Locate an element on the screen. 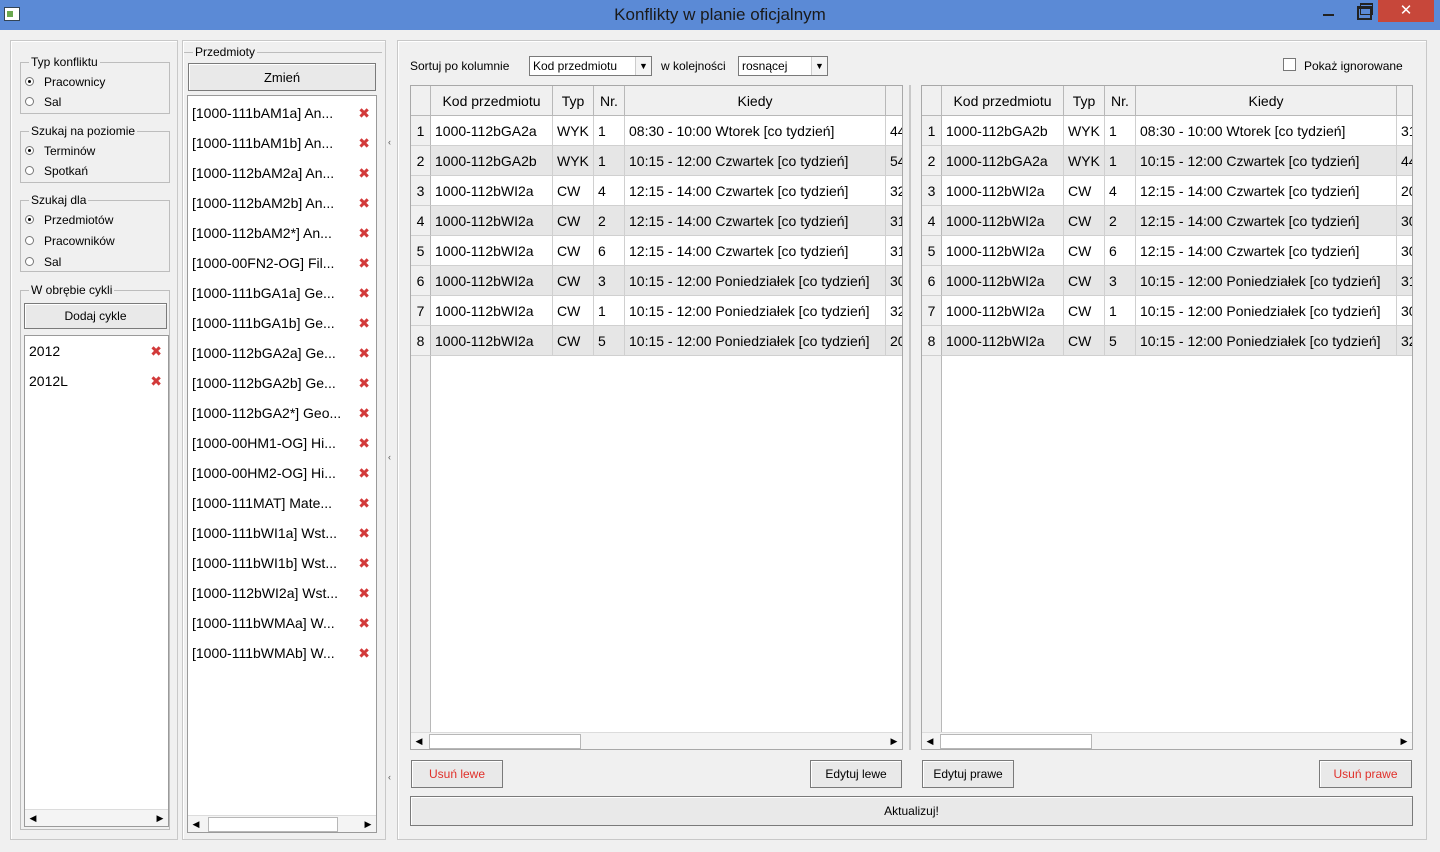 The image size is (1440, 852). table-cell: 3 is located at coordinates (1120, 281).